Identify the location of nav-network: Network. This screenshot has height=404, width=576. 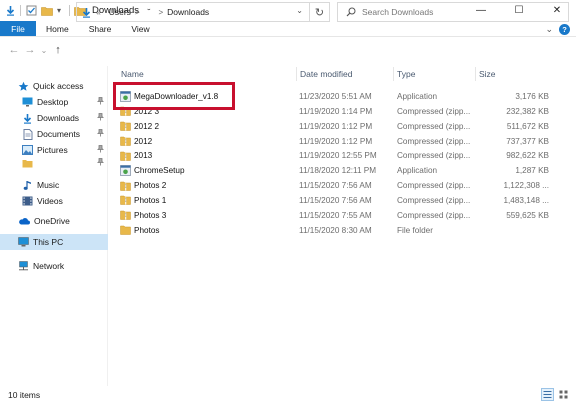
(54, 266).